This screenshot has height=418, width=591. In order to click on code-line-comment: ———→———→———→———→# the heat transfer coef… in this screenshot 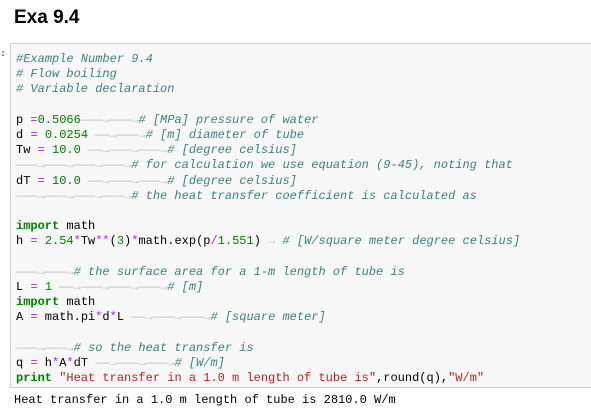, I will do `click(246, 195)`.